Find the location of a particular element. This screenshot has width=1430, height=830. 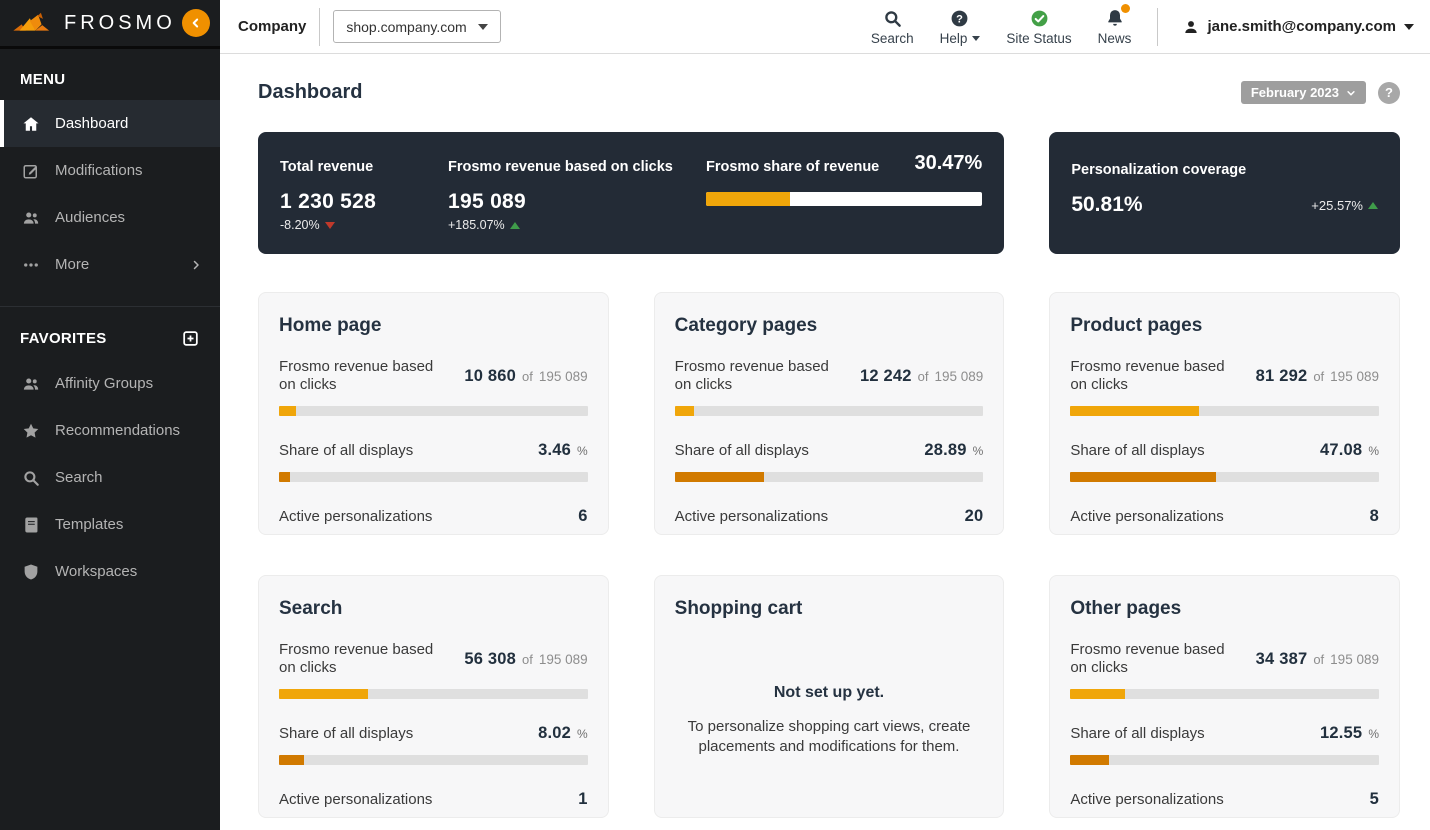

sidebar-item-modifications: Modifications is located at coordinates (110, 170).